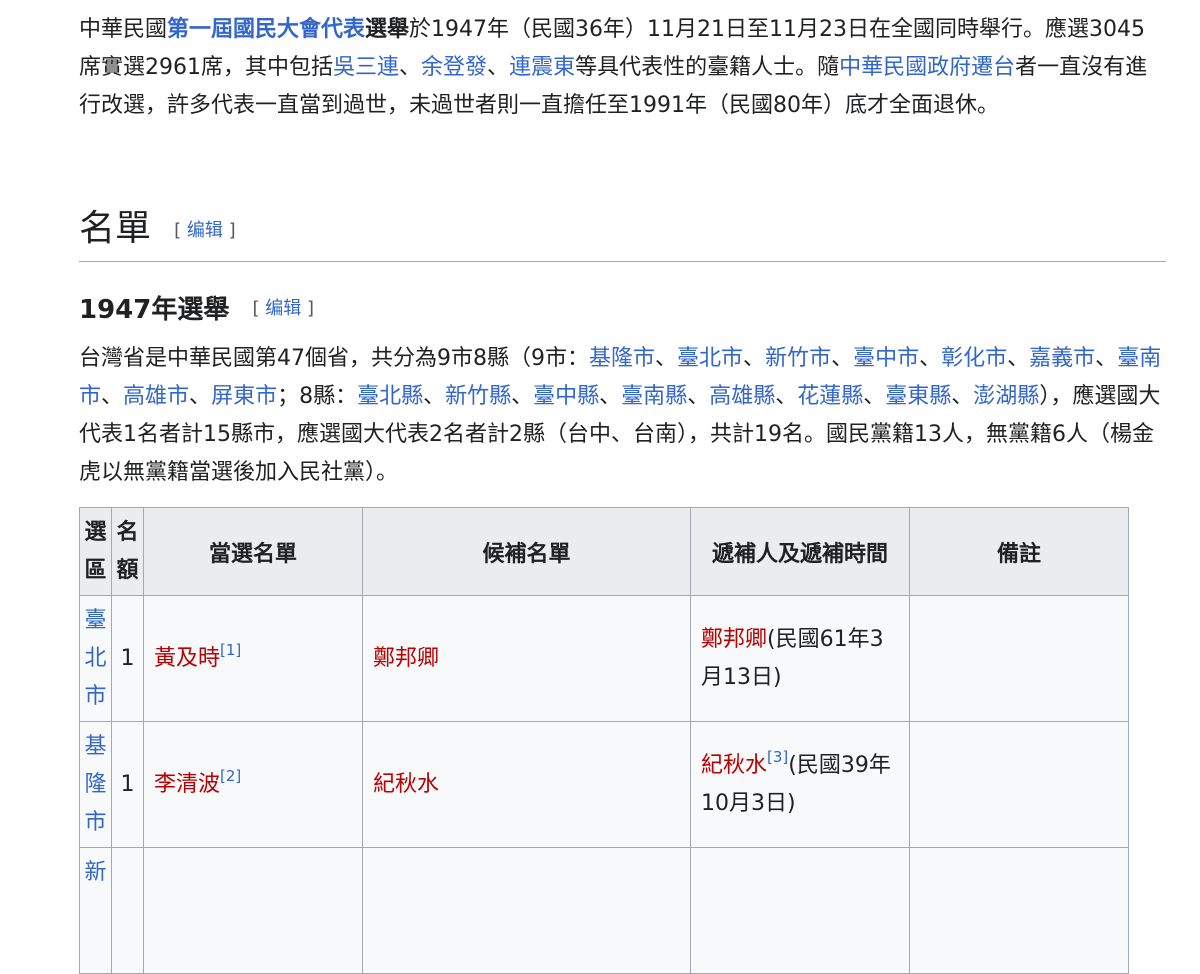  I want to click on link-city: 臺中市, so click(886, 358).